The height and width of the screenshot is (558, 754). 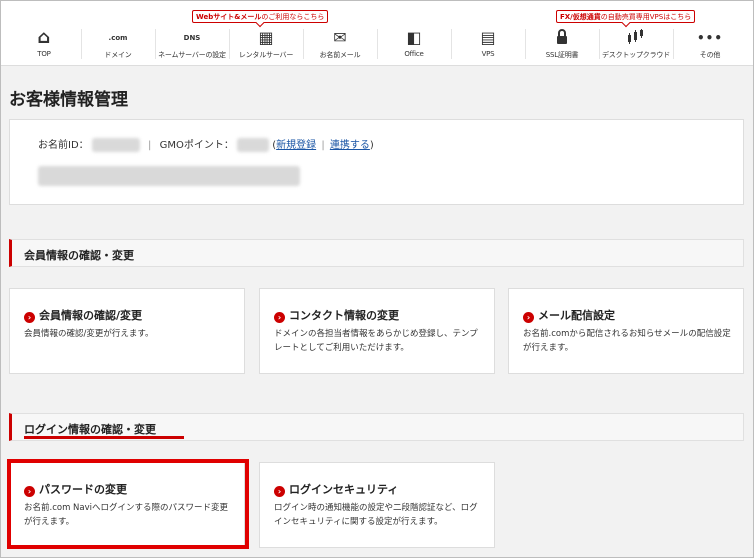 I want to click on lock-icon-svg, so click(x=562, y=36).